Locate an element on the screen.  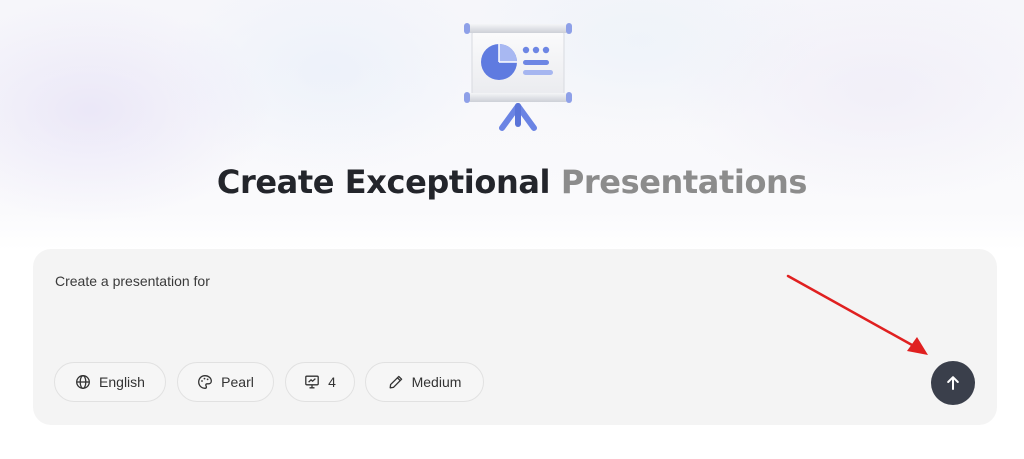
headline-highlight: Presentations is located at coordinates (684, 182).